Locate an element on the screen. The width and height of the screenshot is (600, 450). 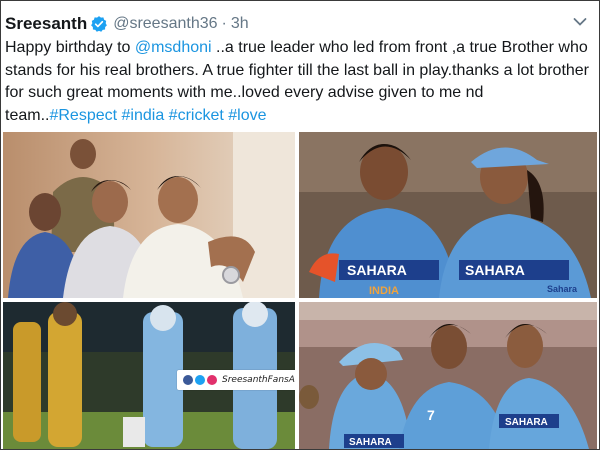
jersey-country-label: INDIA is located at coordinates (384, 291).